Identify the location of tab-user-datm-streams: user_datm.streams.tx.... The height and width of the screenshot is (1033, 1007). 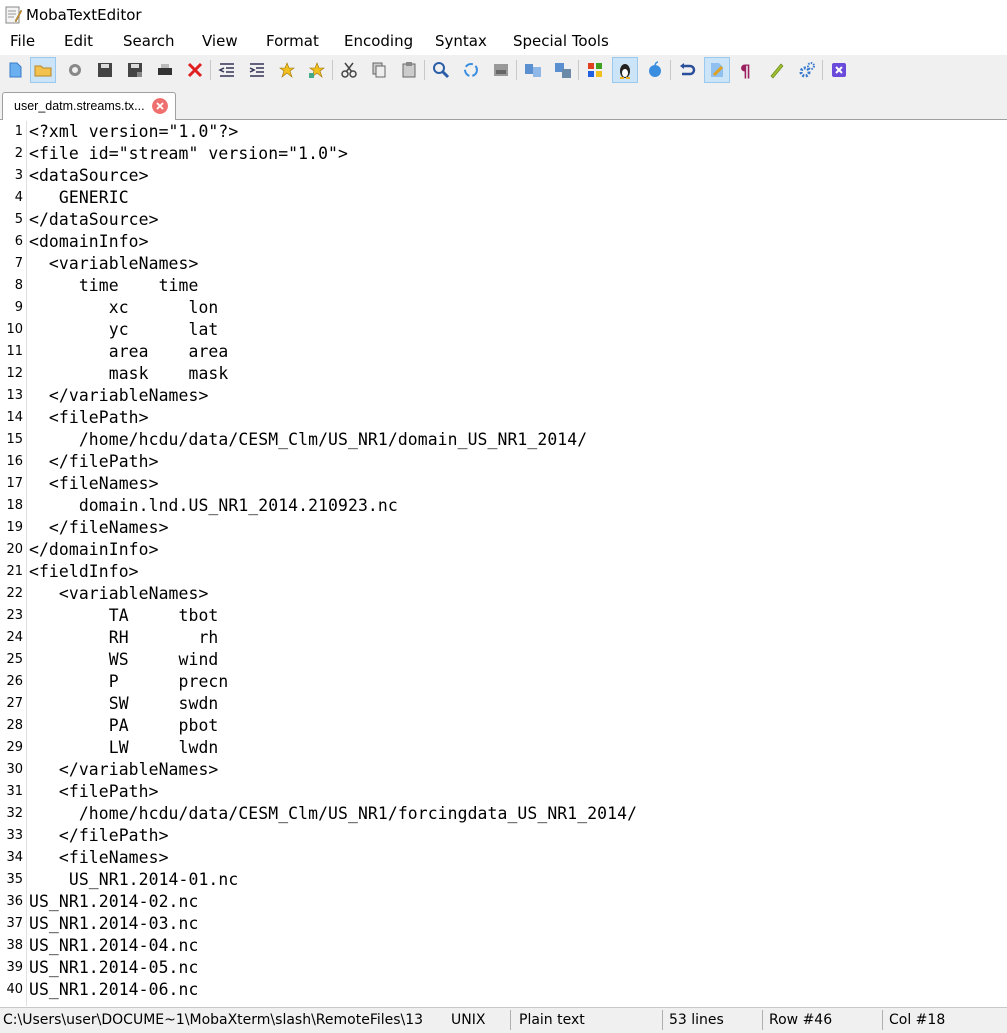
(89, 106).